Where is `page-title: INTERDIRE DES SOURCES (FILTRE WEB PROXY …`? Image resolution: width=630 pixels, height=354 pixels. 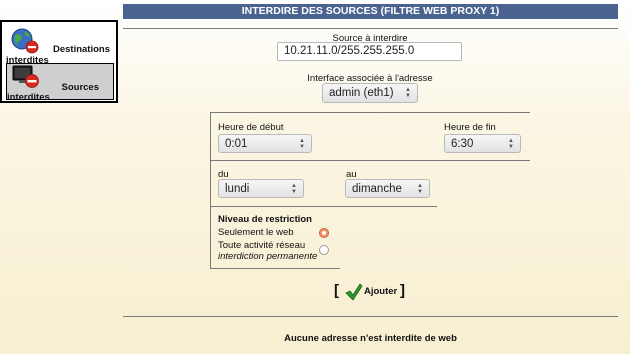 page-title: INTERDIRE DES SOURCES (FILTRE WEB PROXY … is located at coordinates (370, 11).